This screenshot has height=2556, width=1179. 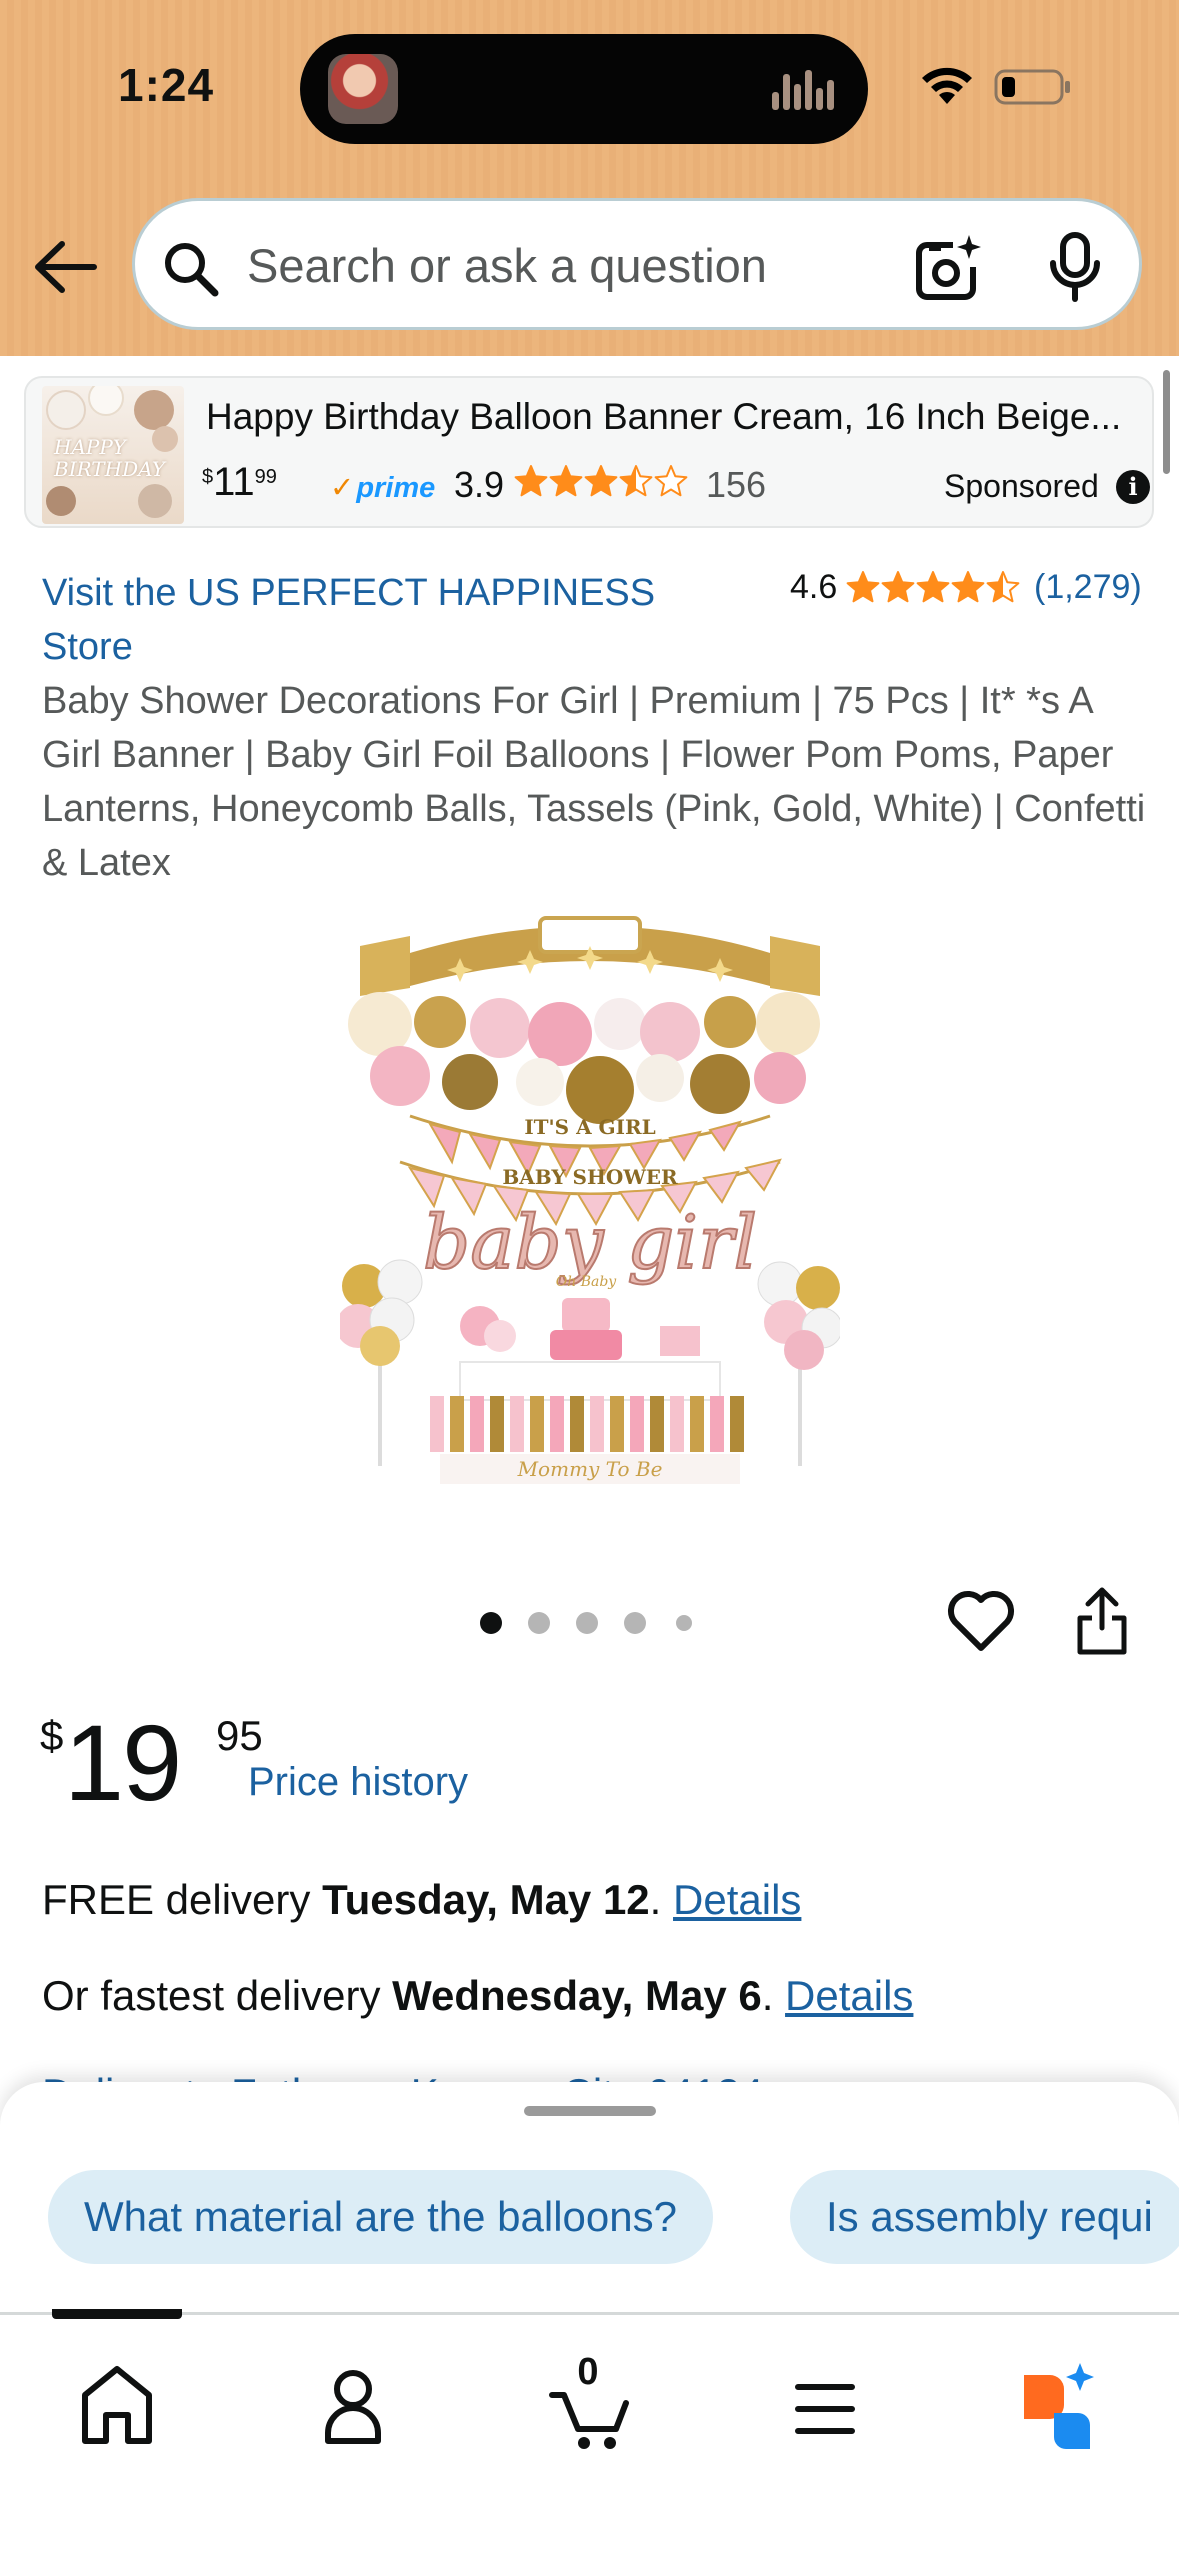 I want to click on back-arrow-icon, so click(x=66, y=267).